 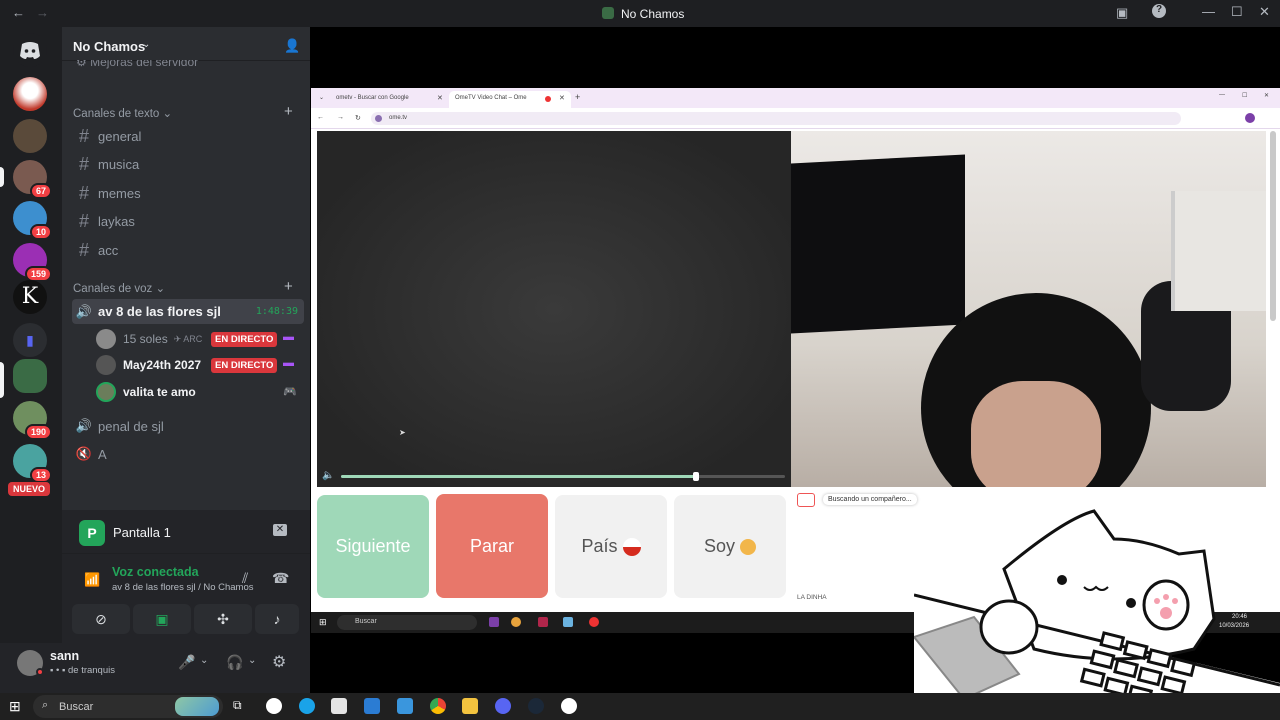 What do you see at coordinates (1250, 118) in the screenshot?
I see `profile-avatar` at bounding box center [1250, 118].